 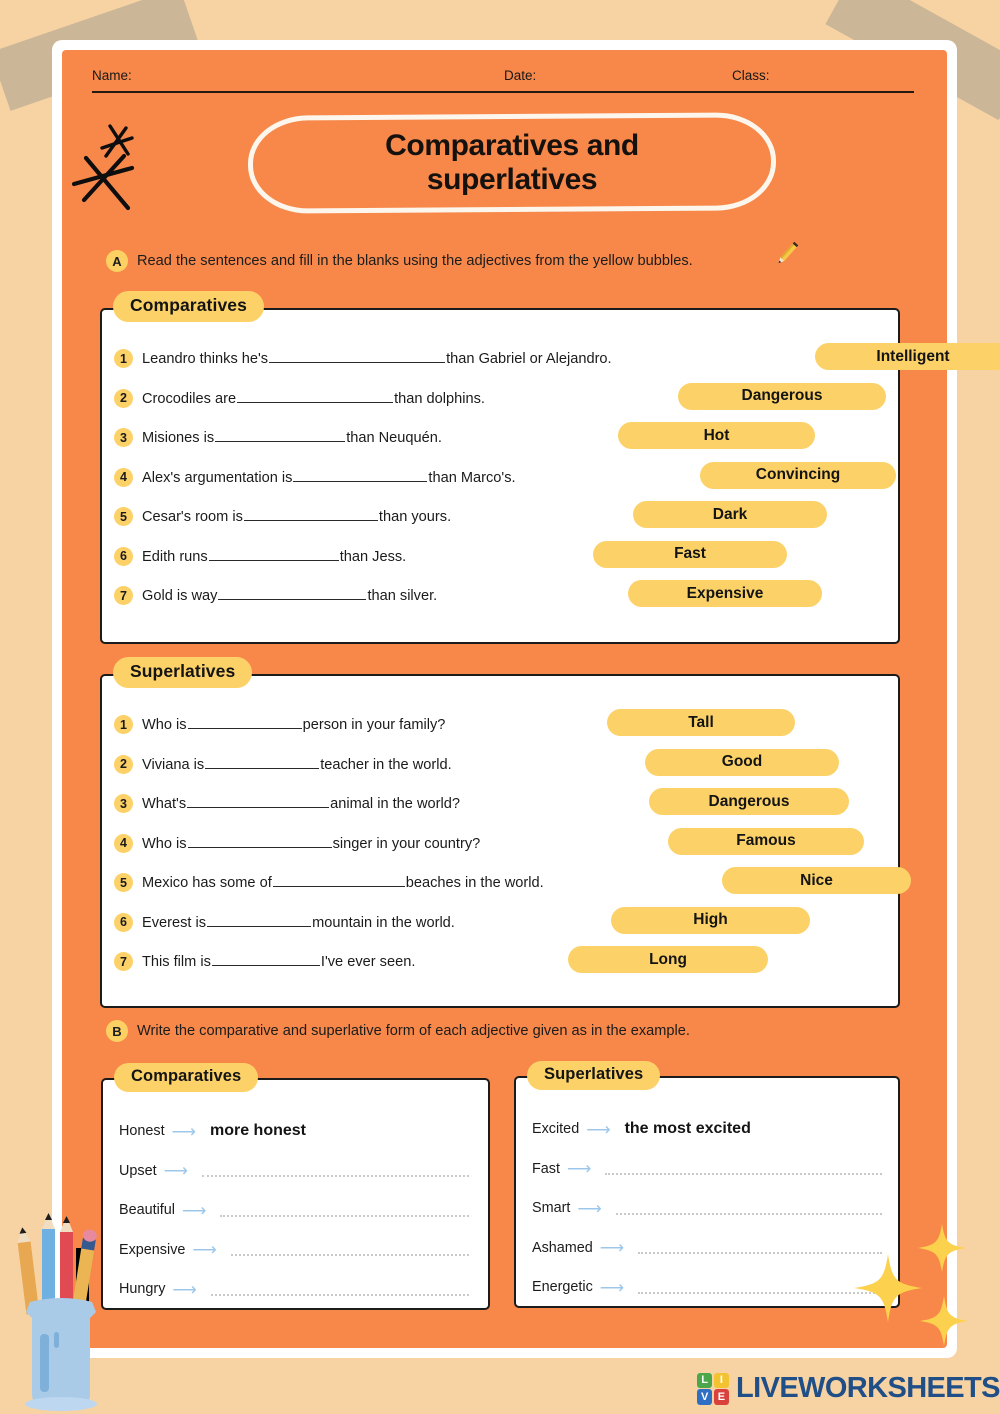 I want to click on adjective-bubble: Intelligent, so click(x=907, y=356).